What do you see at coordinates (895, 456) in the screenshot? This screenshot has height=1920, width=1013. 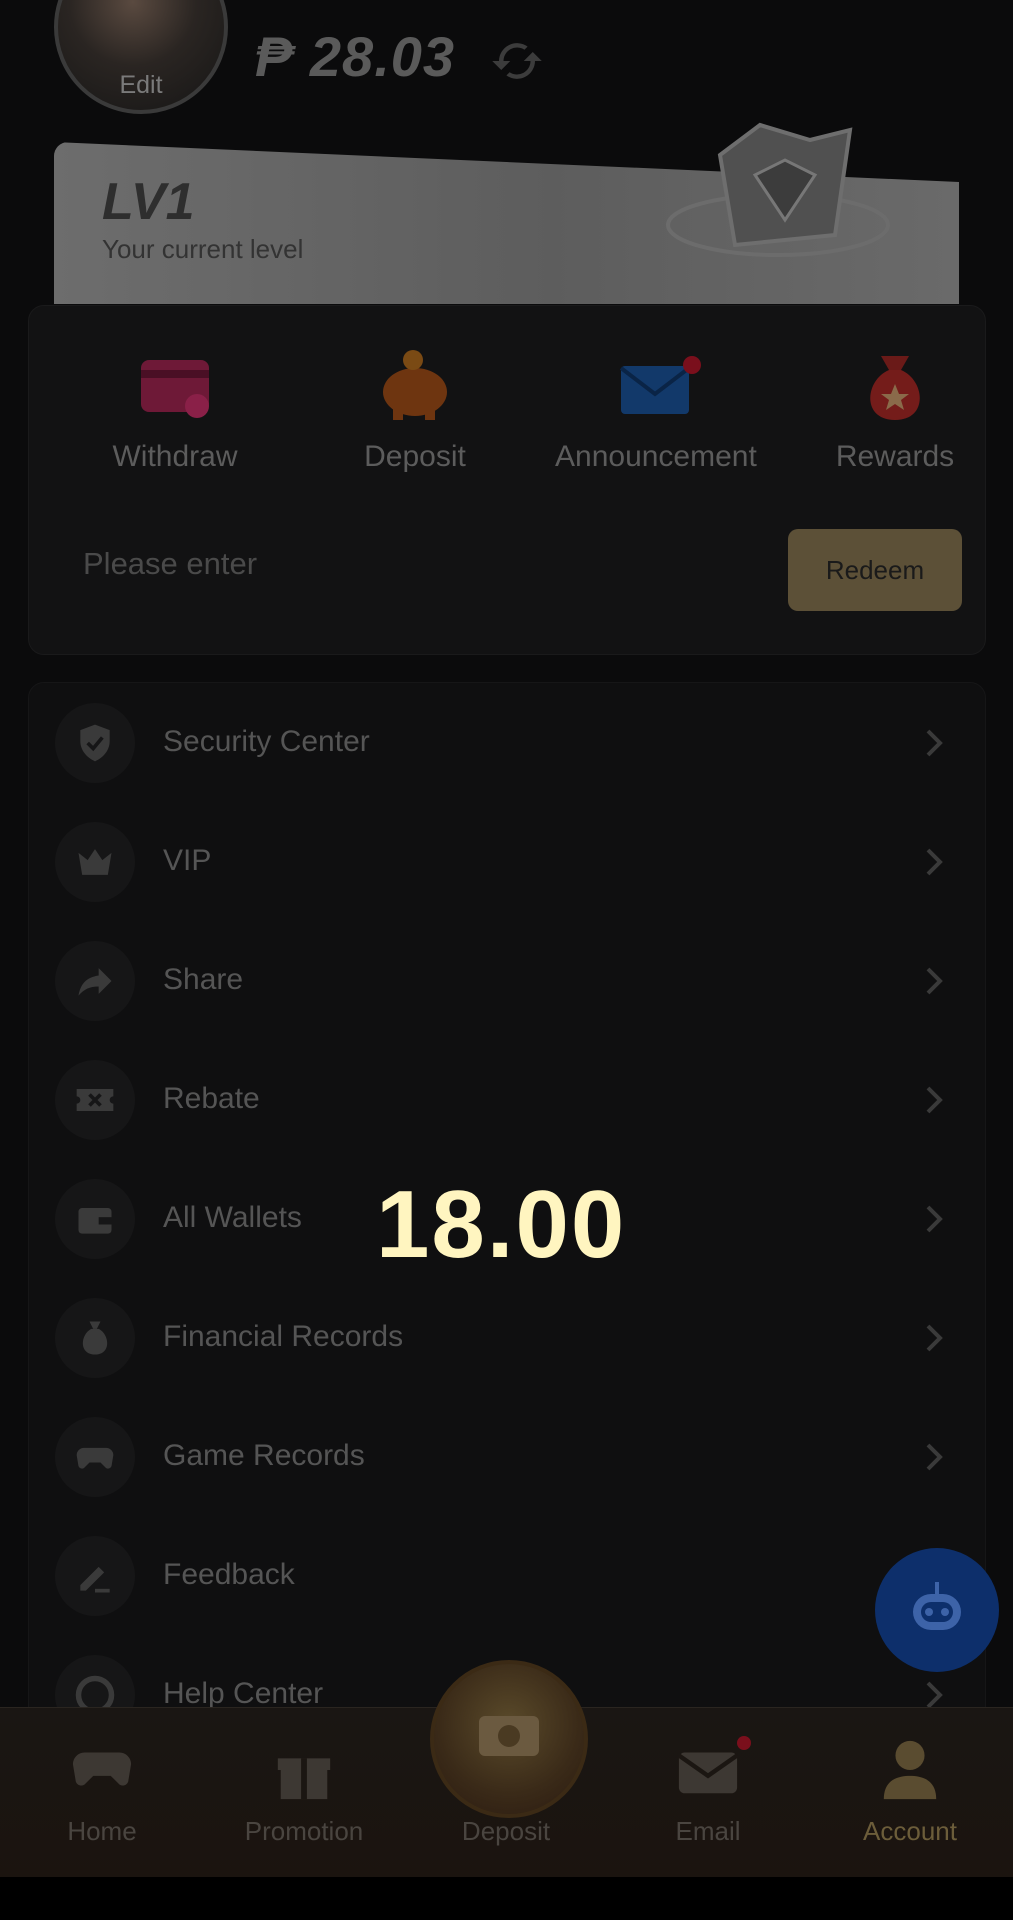 I see `rewards-label: Rewards` at bounding box center [895, 456].